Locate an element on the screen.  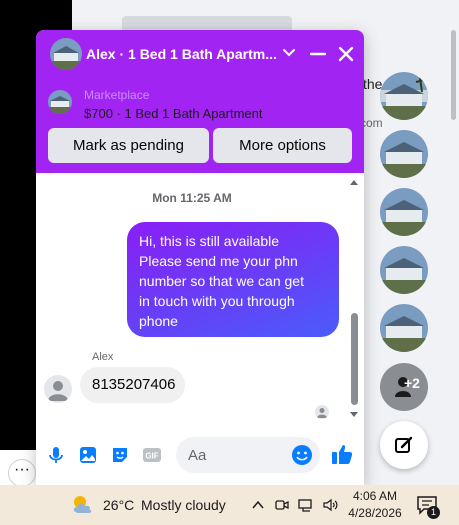
listing-thumbnail is located at coordinates (60, 102).